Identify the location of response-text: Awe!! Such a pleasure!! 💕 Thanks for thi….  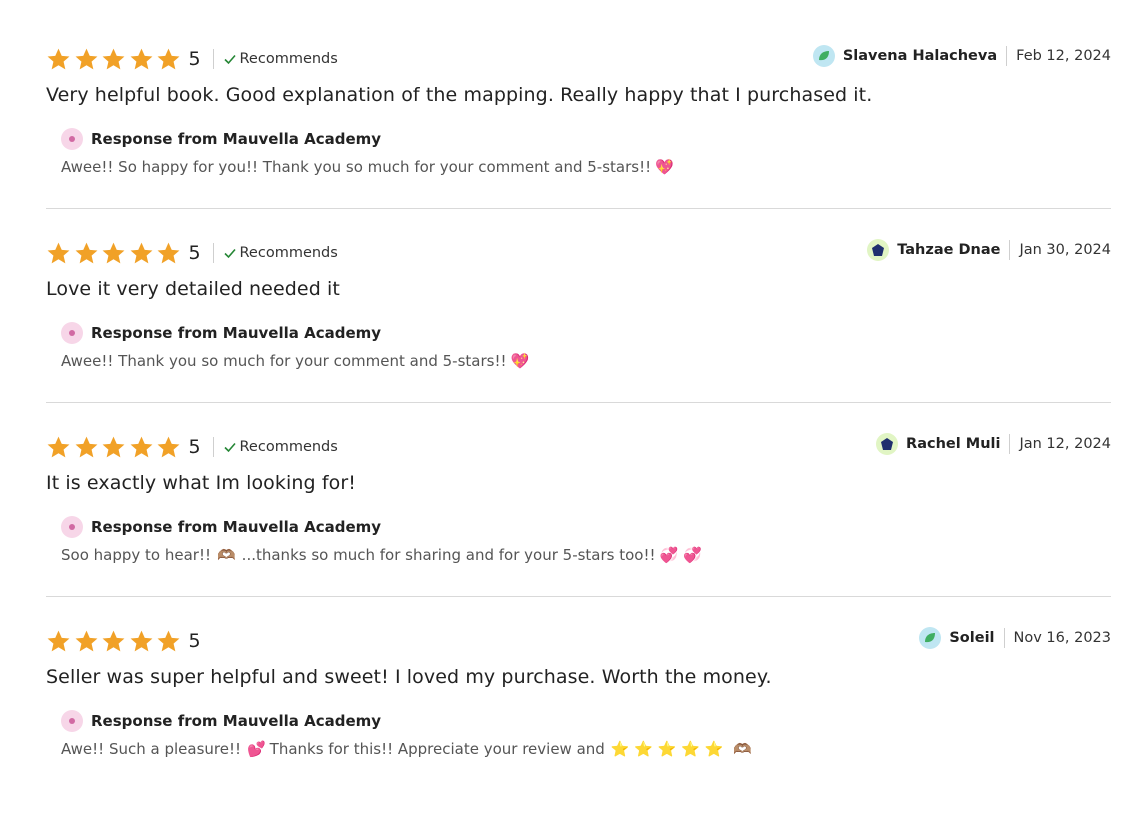
(406, 749).